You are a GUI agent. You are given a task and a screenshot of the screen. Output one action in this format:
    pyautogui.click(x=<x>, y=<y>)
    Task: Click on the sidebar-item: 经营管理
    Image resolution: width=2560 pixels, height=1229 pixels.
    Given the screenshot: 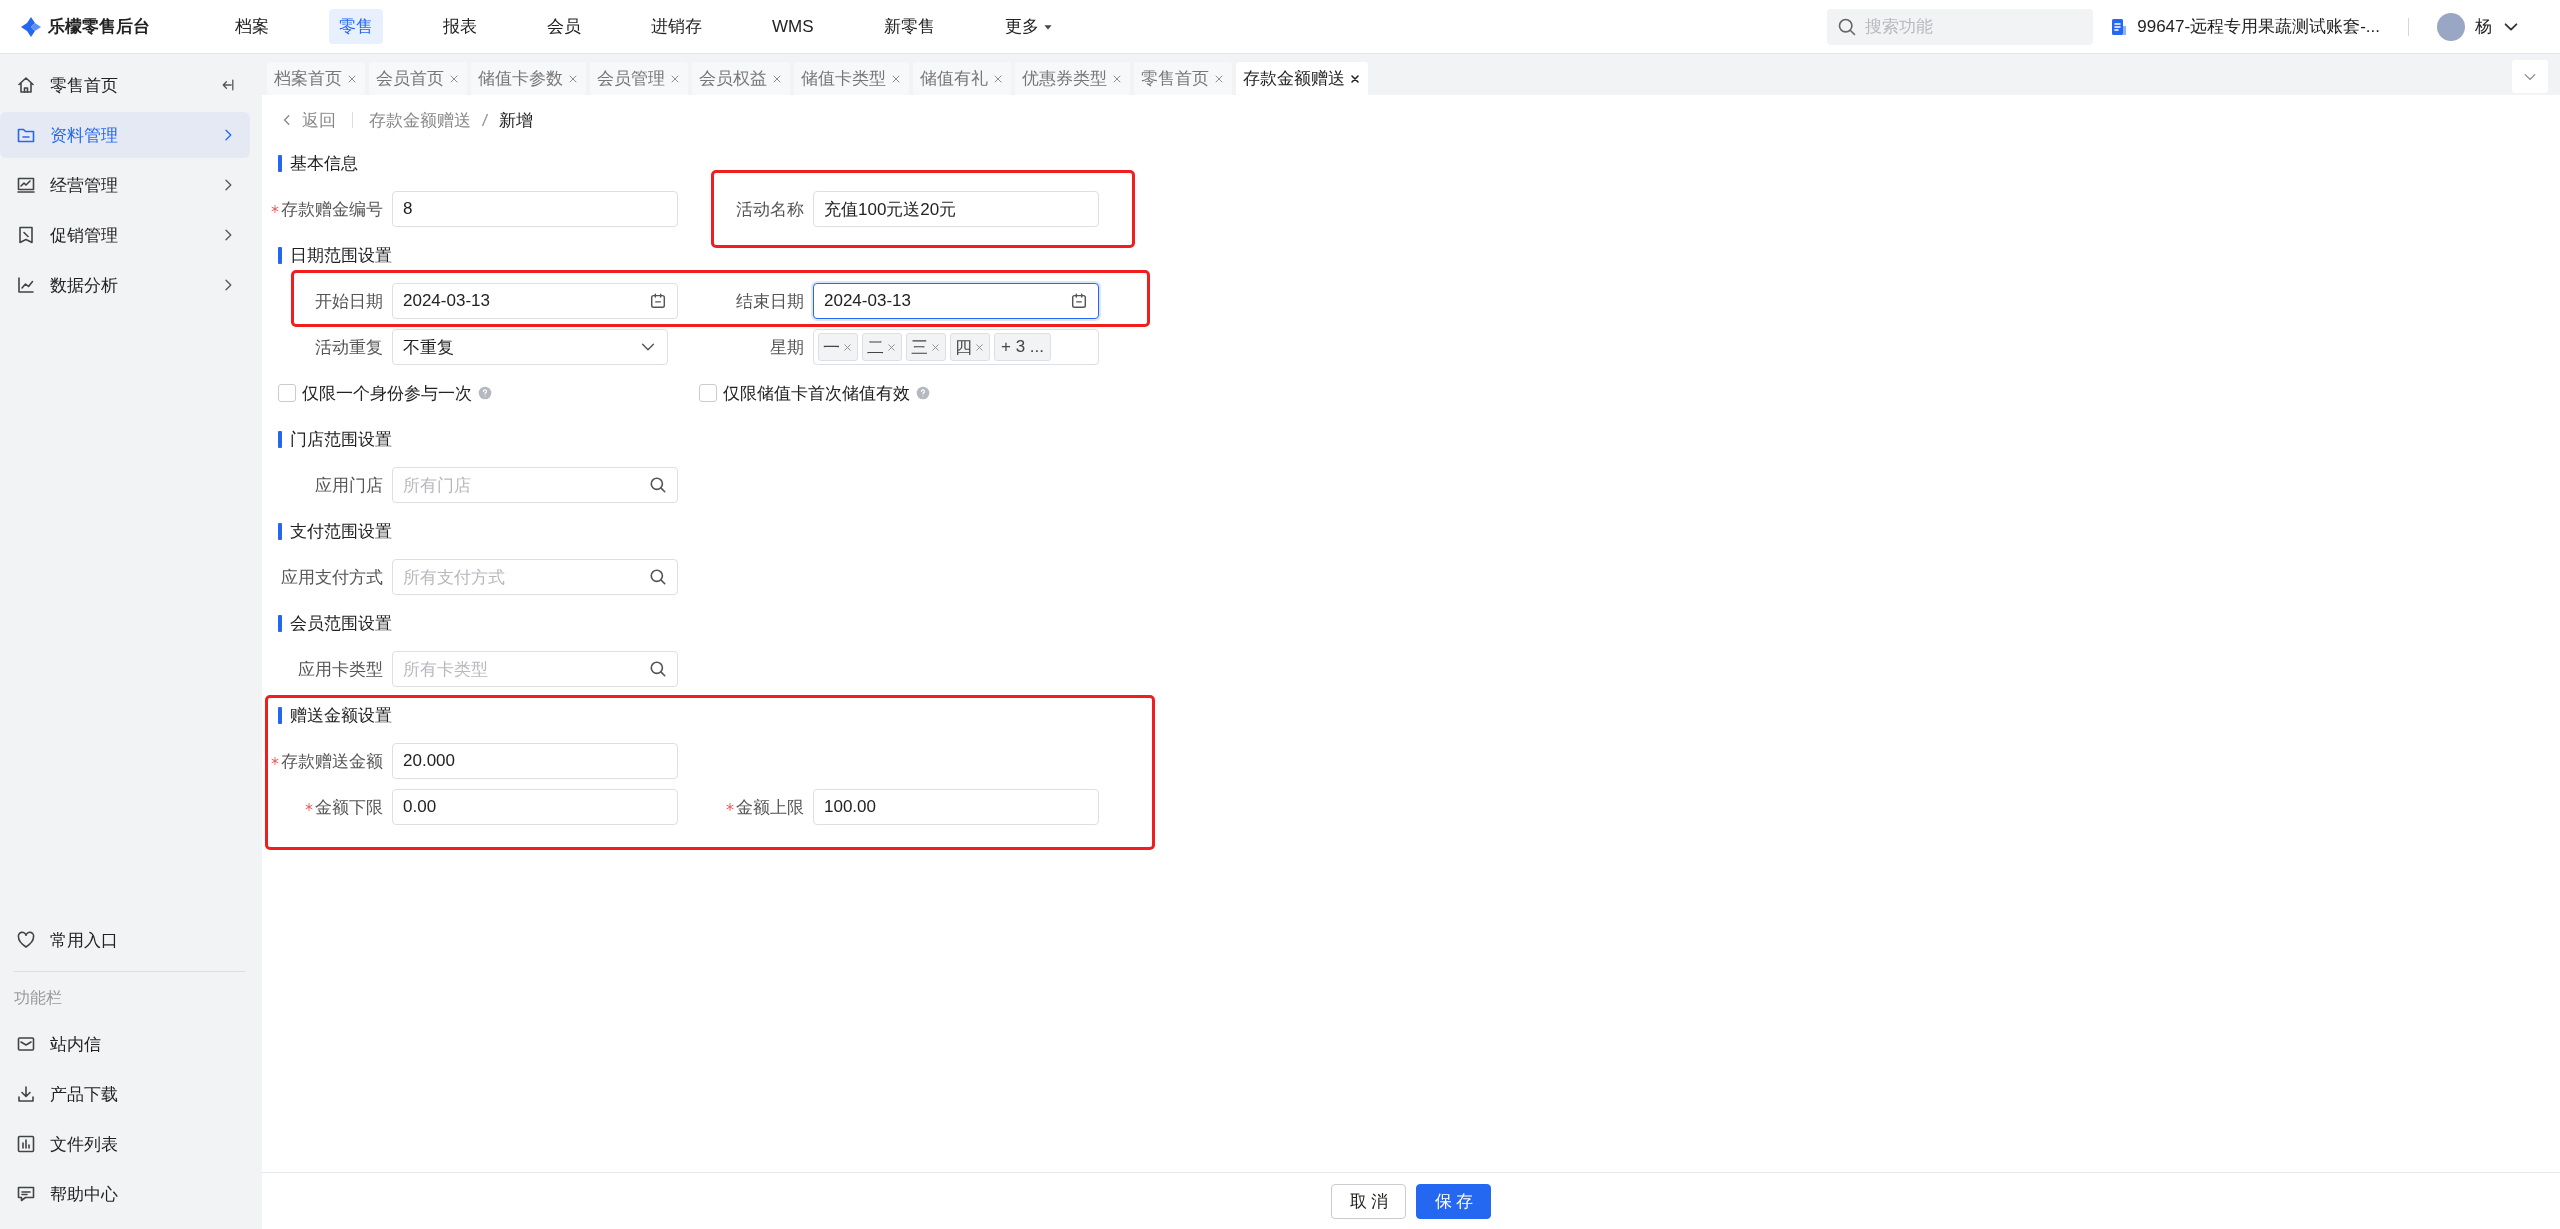 What is the action you would take?
    pyautogui.click(x=125, y=185)
    